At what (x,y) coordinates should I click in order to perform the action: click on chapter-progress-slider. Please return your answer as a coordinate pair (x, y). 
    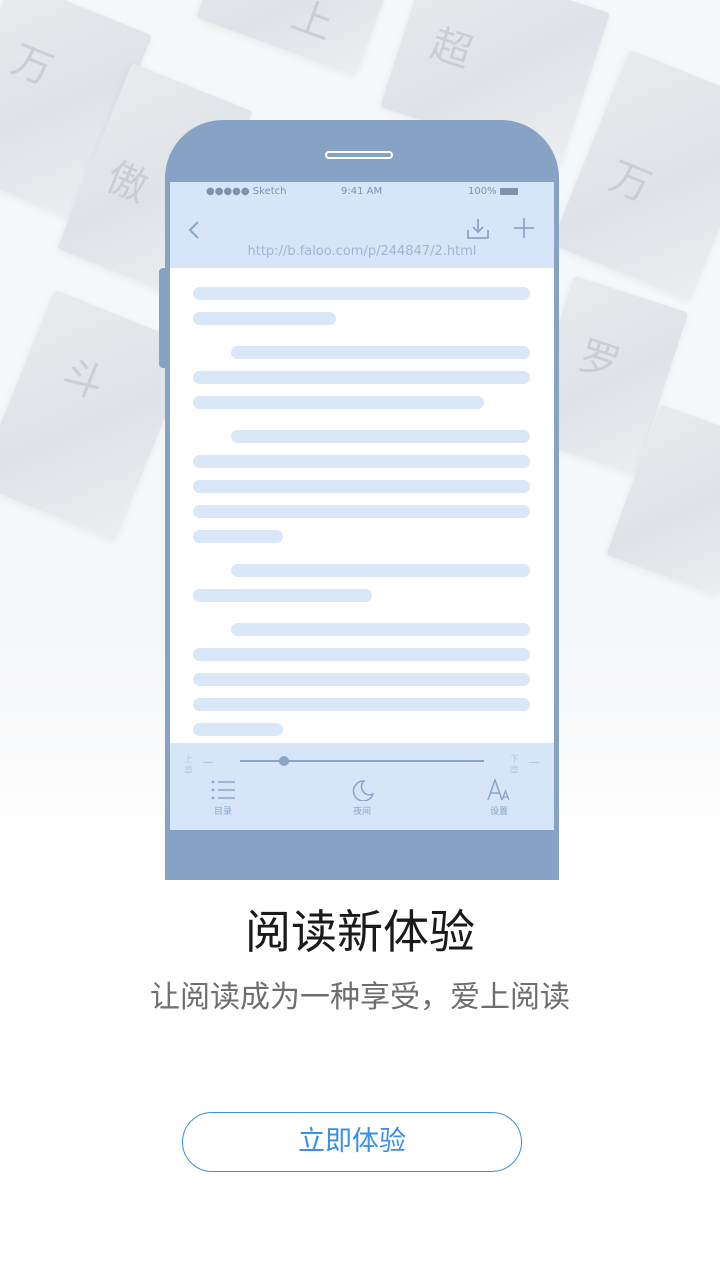
    Looking at the image, I should click on (362, 761).